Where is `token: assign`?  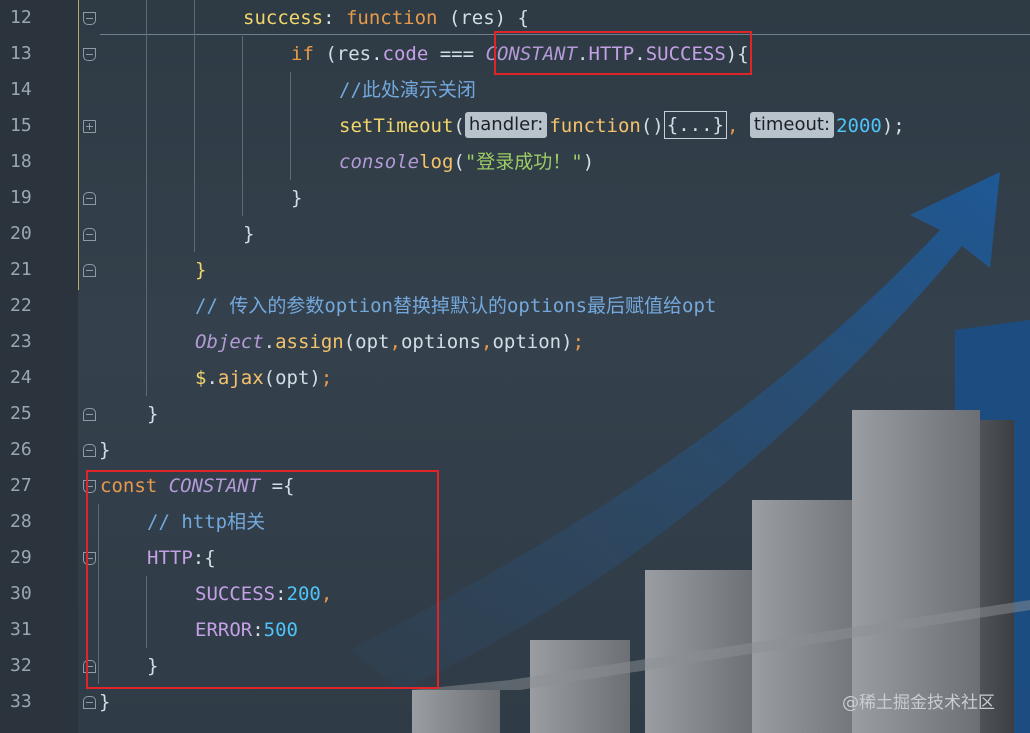
token: assign is located at coordinates (309, 342).